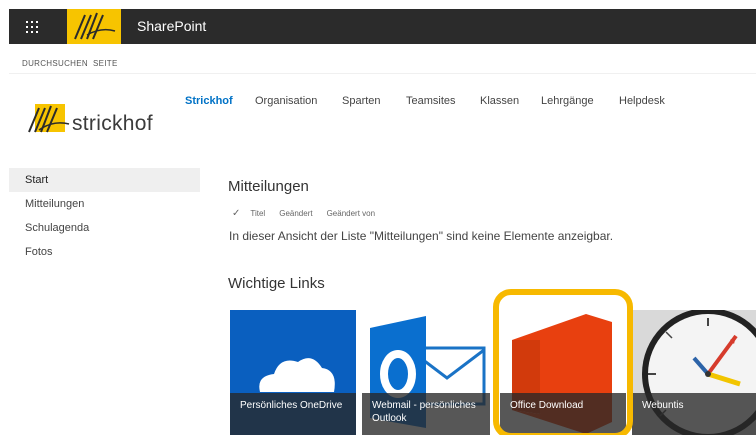 Image resolution: width=756 pixels, height=435 pixels. Describe the element at coordinates (567, 101) in the screenshot. I see `topnav-lehrgaenge: Lehrgänge` at that location.